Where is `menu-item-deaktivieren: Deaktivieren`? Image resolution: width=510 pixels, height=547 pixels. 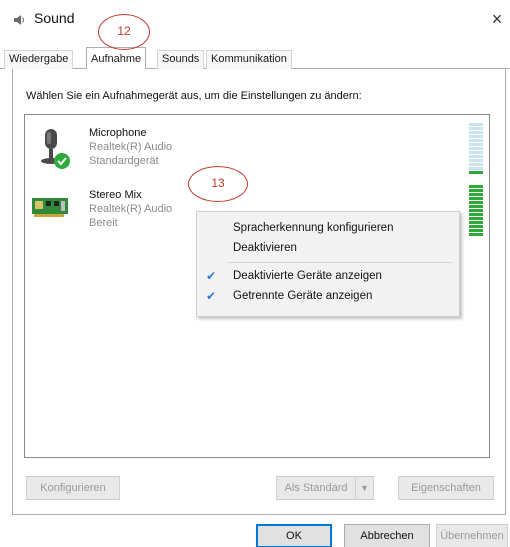 menu-item-deaktivieren: Deaktivieren is located at coordinates (328, 248).